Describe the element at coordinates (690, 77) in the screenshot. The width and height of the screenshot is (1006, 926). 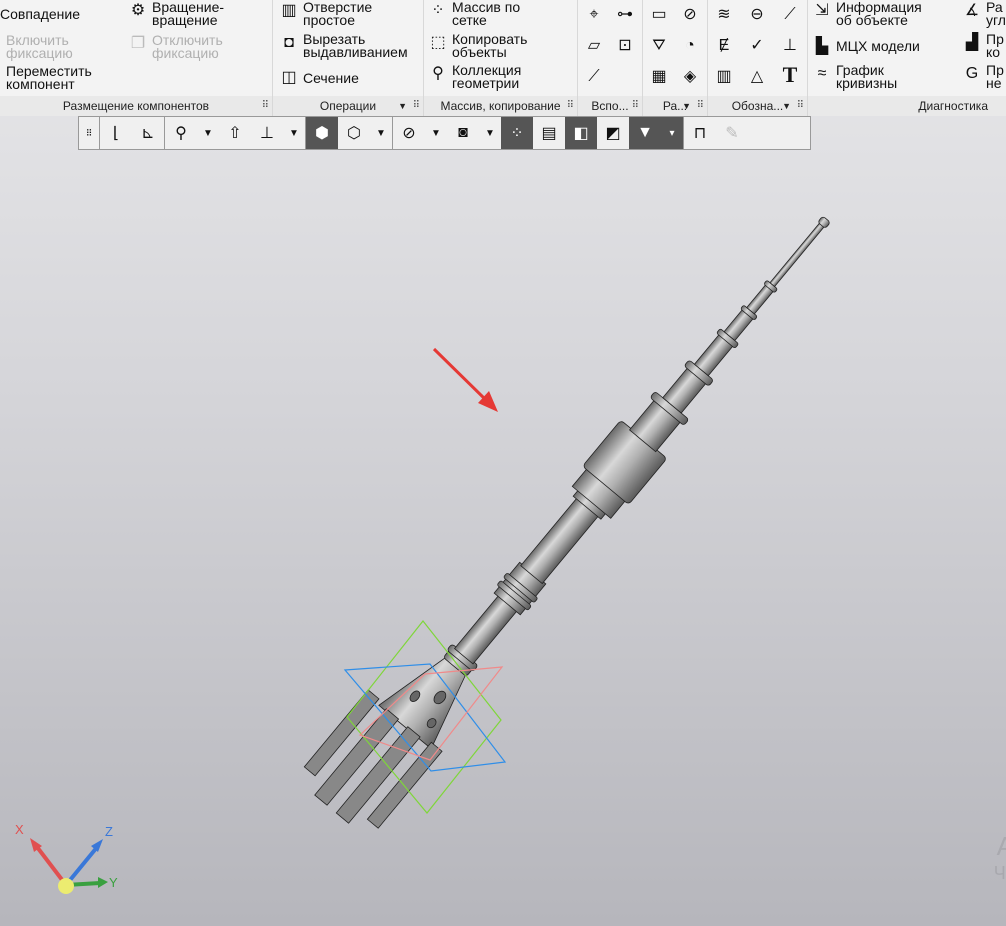
I see `chamfer-icon: ◈` at that location.